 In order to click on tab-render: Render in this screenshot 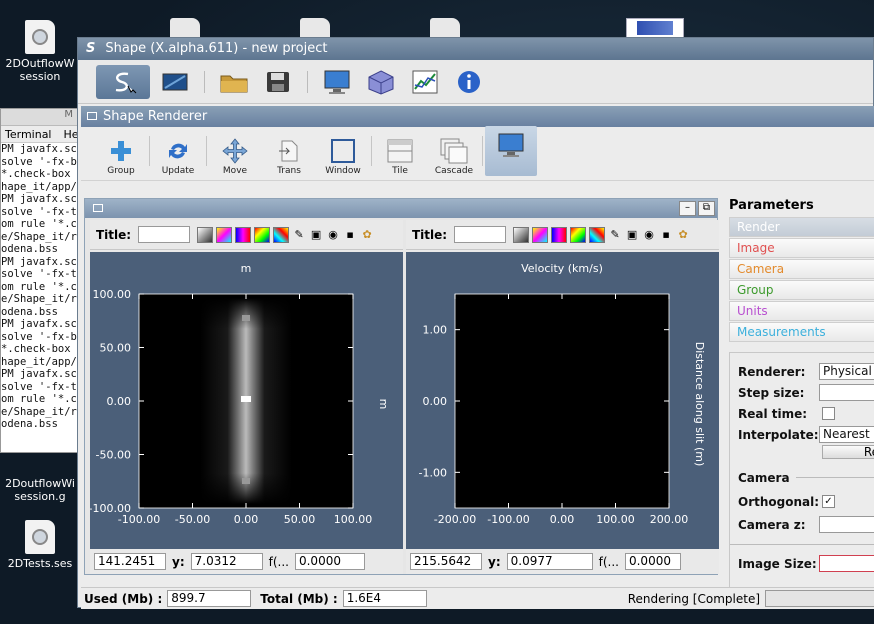, I will do `click(801, 227)`.